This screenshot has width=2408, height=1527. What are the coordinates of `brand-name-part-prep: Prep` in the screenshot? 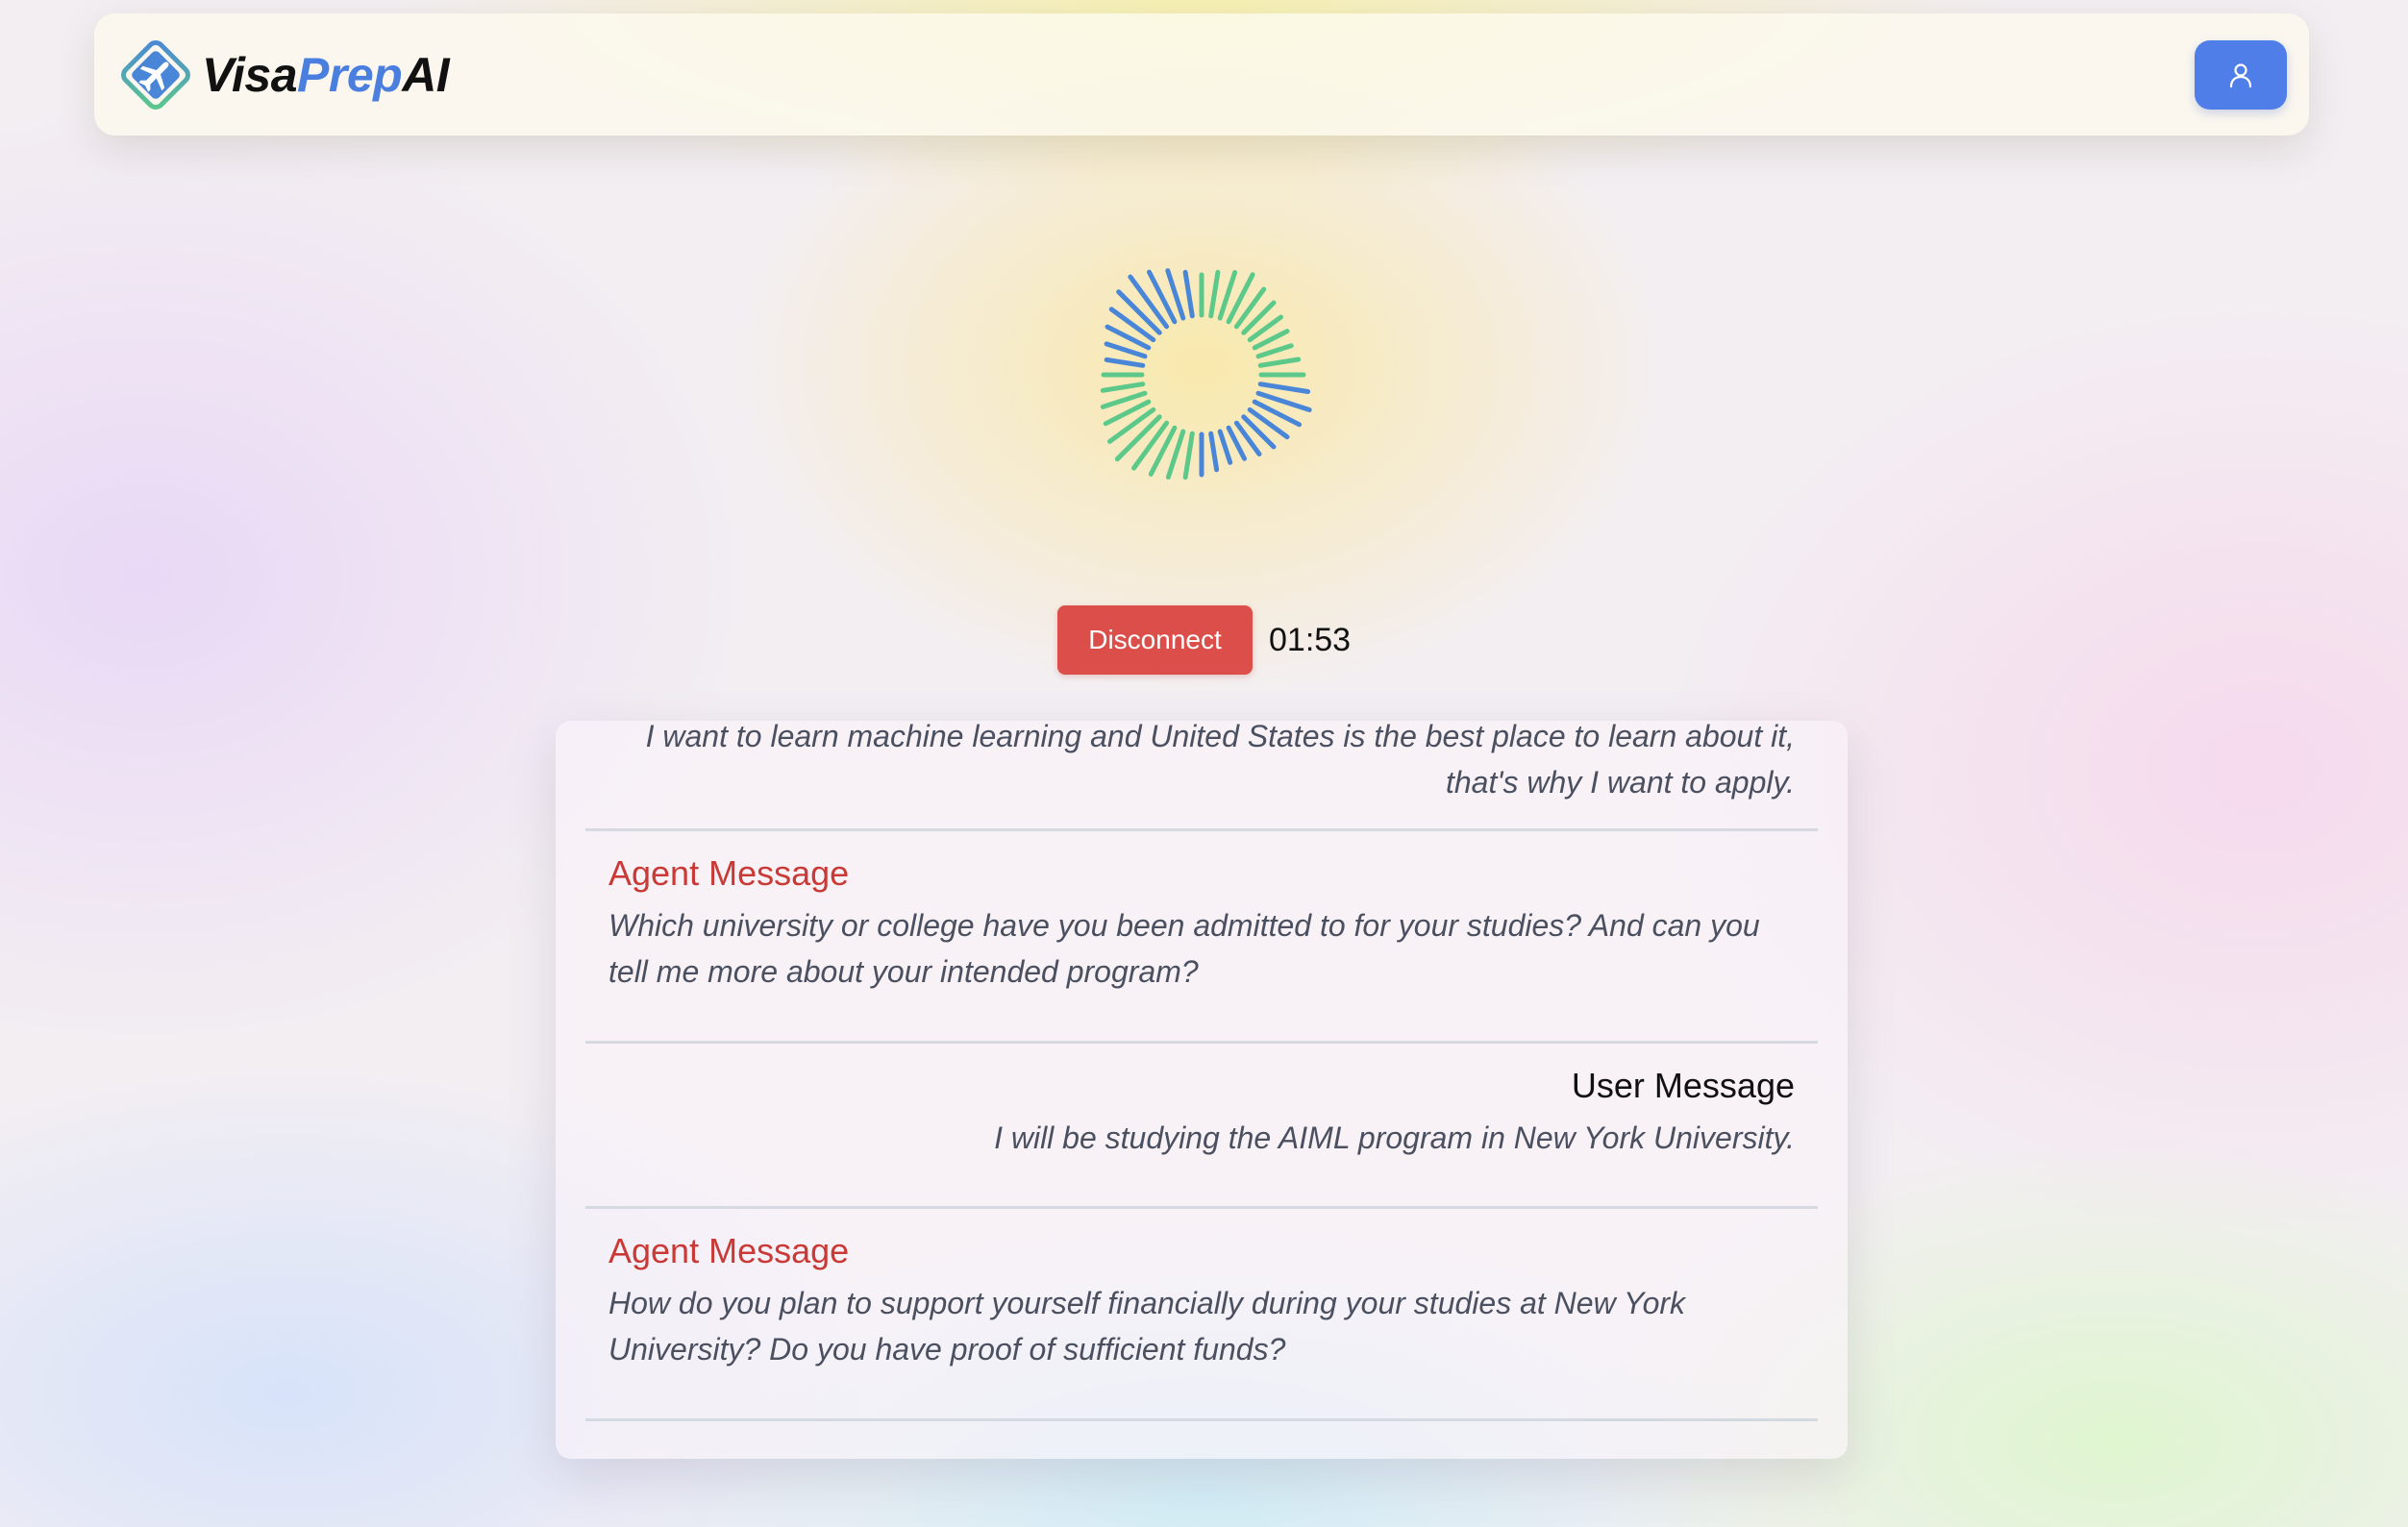 It's located at (350, 74).